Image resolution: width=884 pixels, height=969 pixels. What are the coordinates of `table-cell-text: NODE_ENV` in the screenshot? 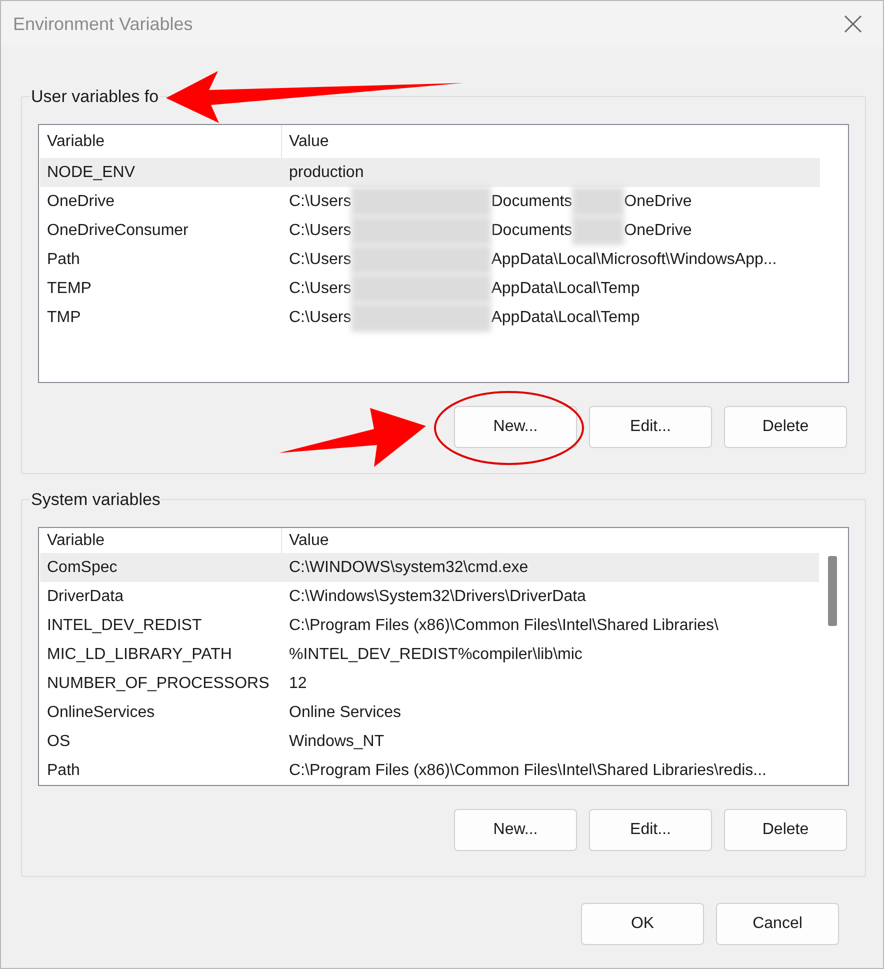 It's located at (91, 172).